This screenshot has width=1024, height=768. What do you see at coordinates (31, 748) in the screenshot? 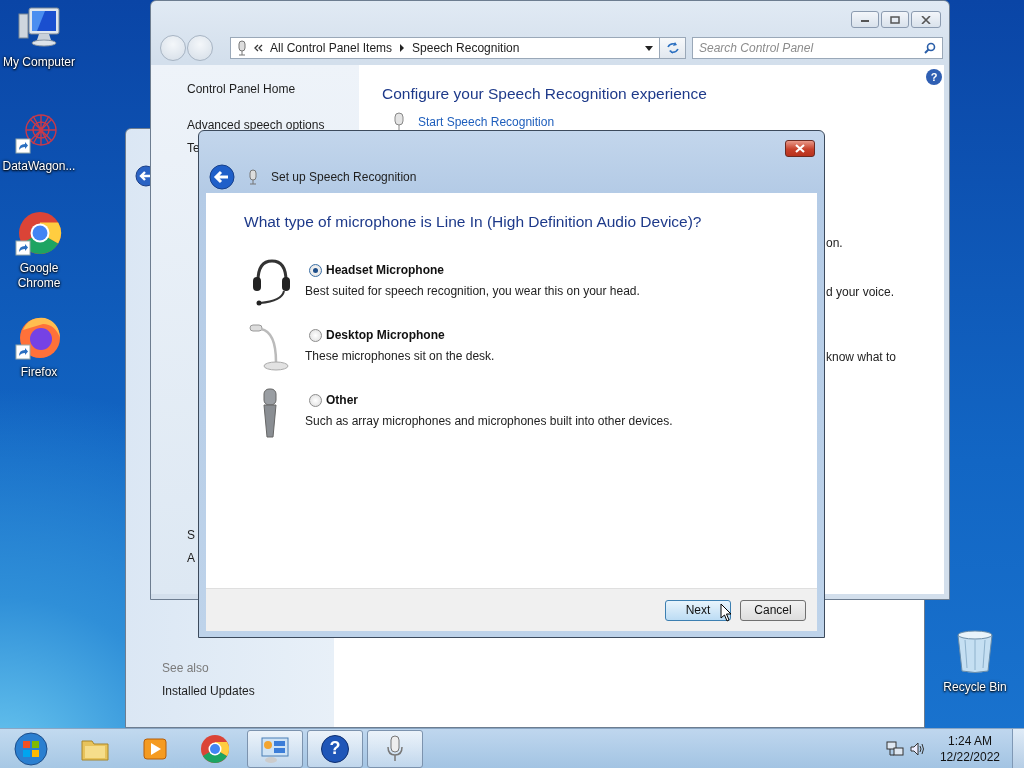
I see `windows-logo-icon` at bounding box center [31, 748].